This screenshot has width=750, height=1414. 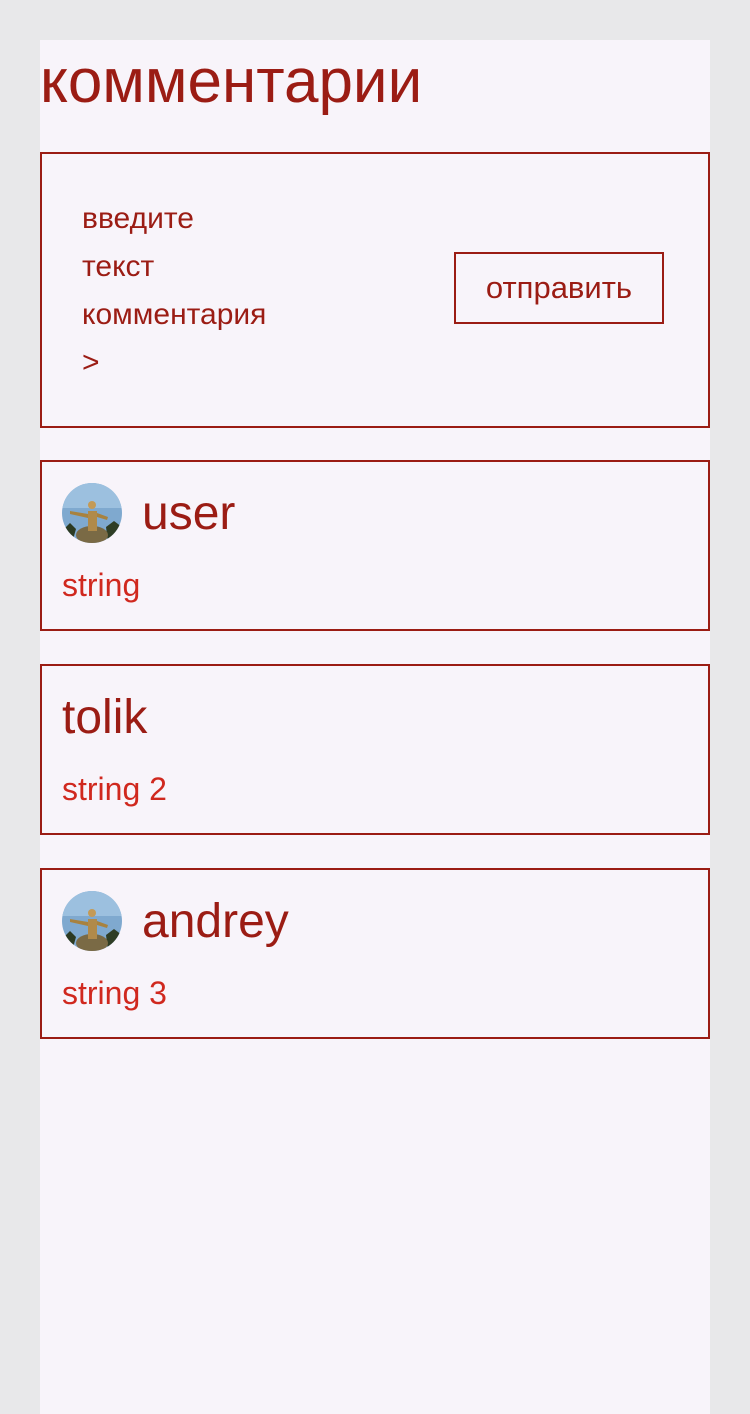 I want to click on comment-card: user string, so click(x=375, y=545).